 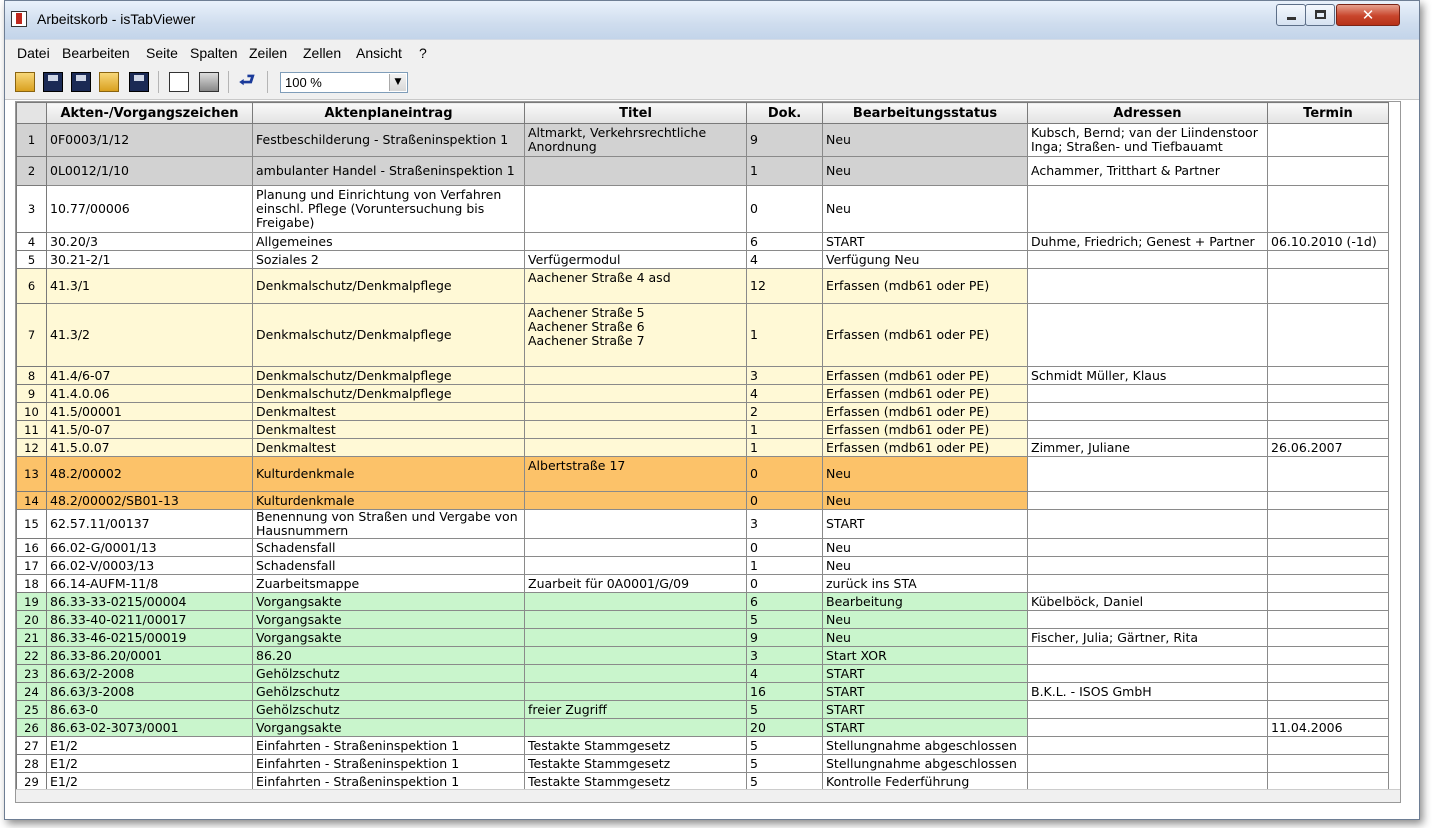 I want to click on cell-status: Stellungnahme abgeschlossen, so click(x=925, y=763).